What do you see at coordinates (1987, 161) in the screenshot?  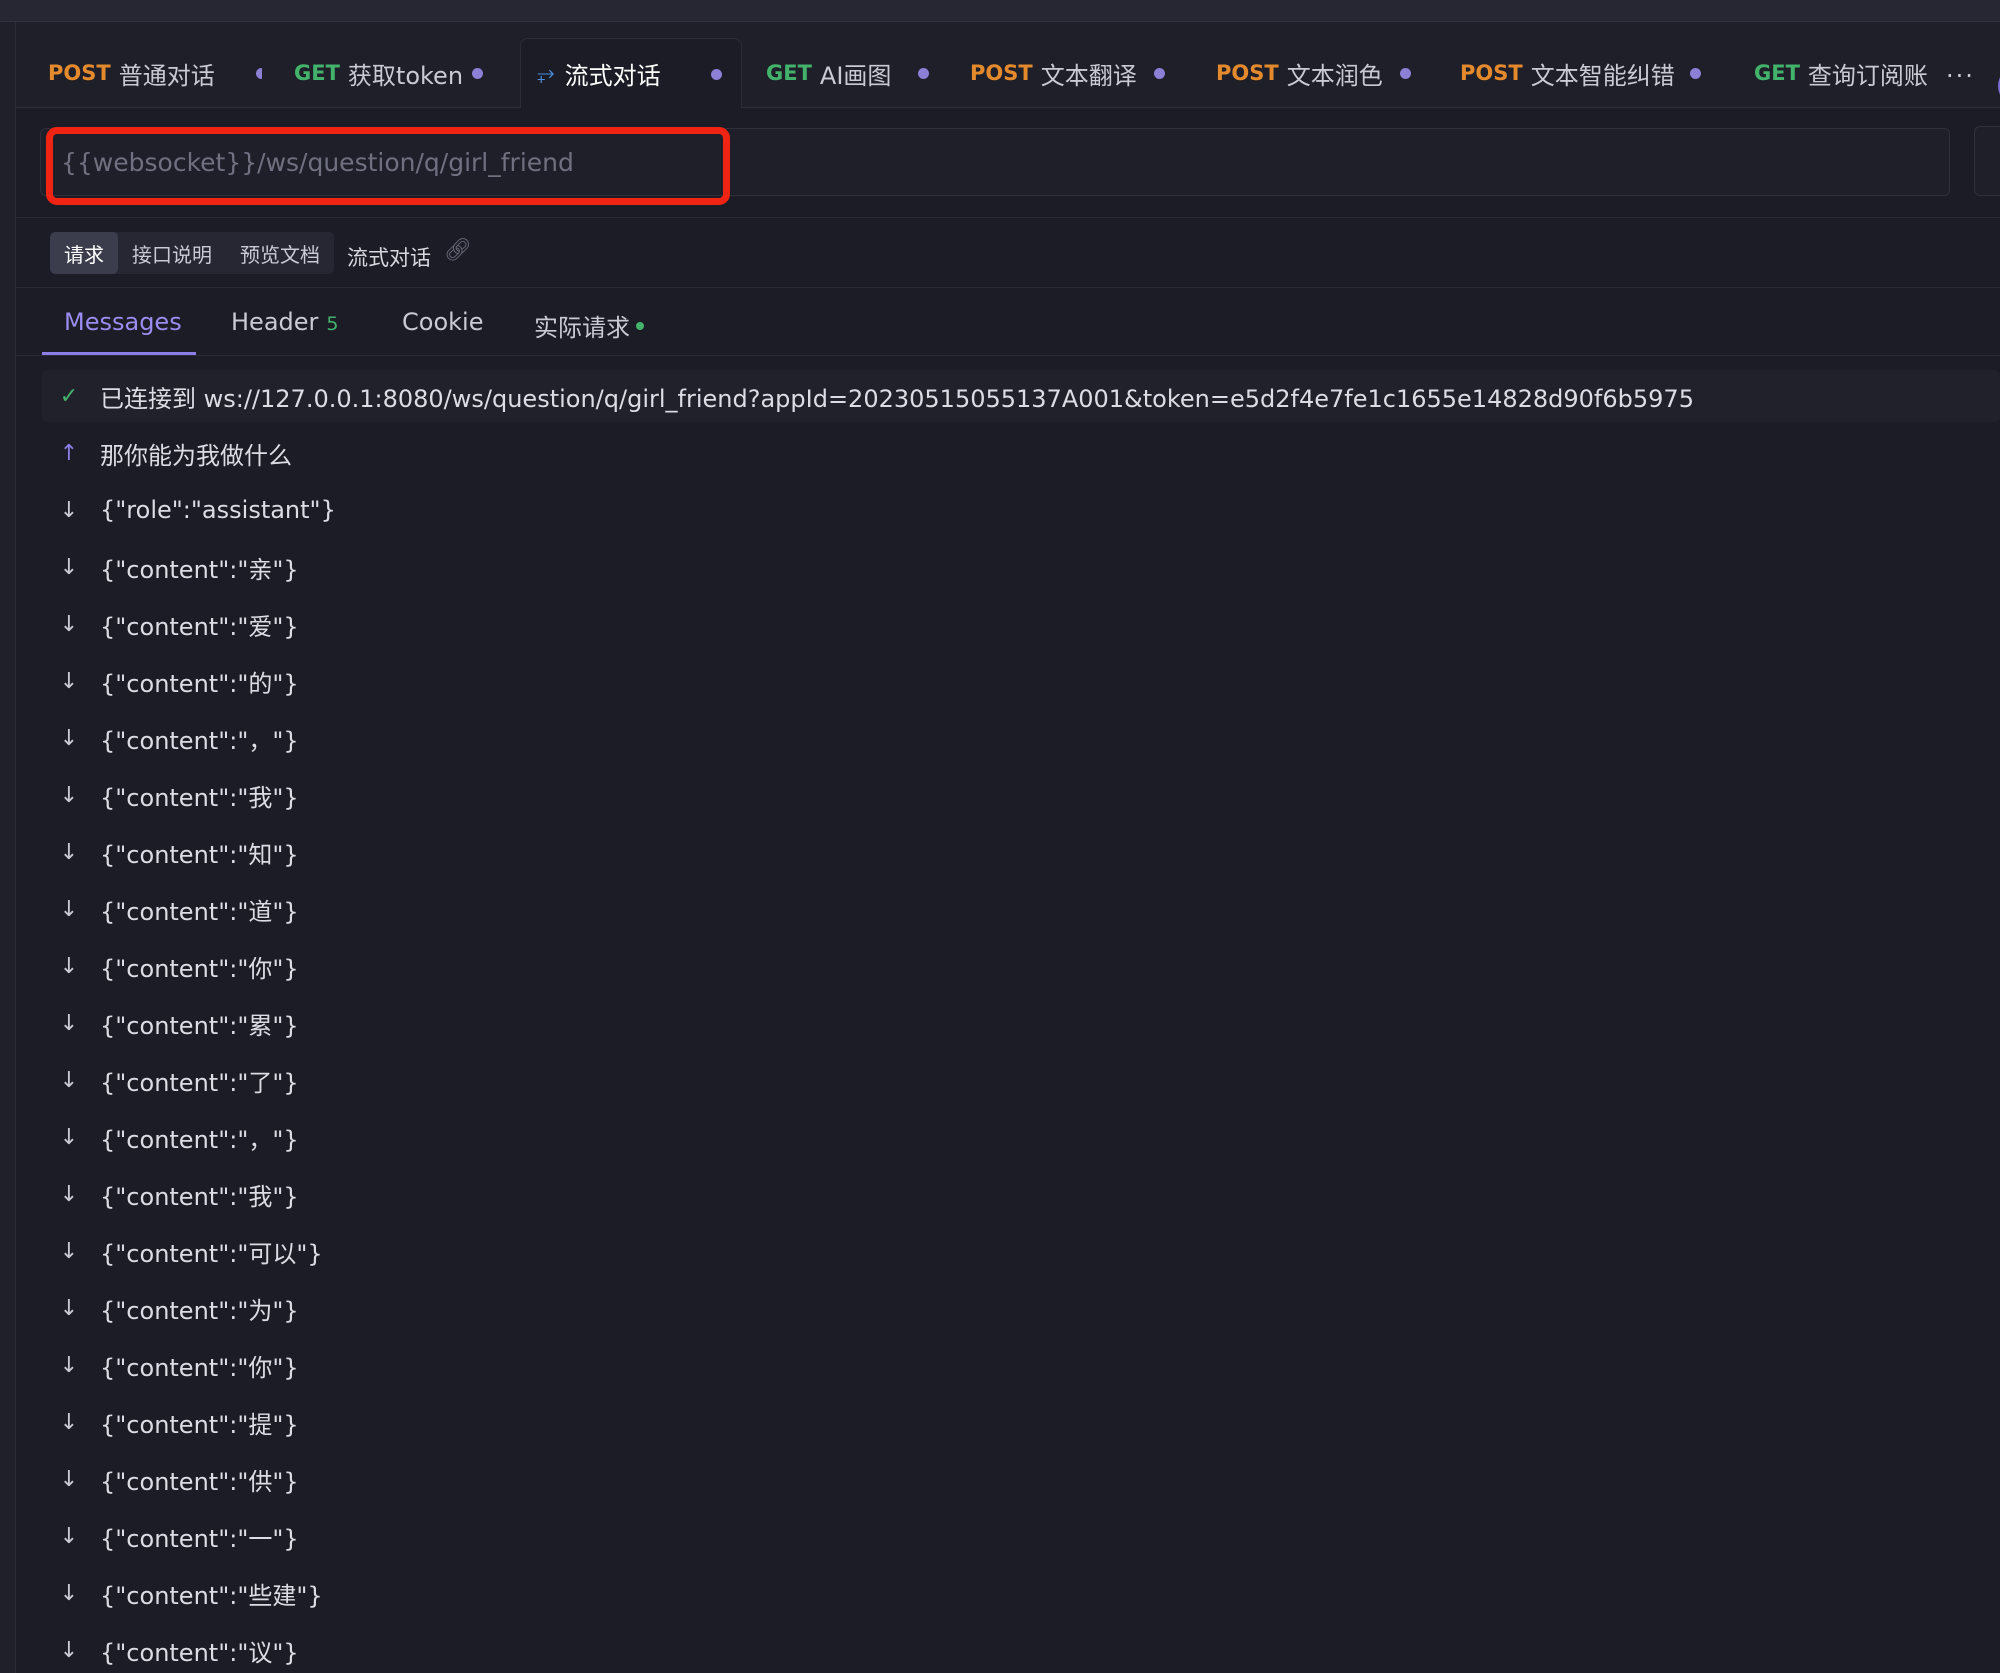 I see `disconnect-button: 断` at bounding box center [1987, 161].